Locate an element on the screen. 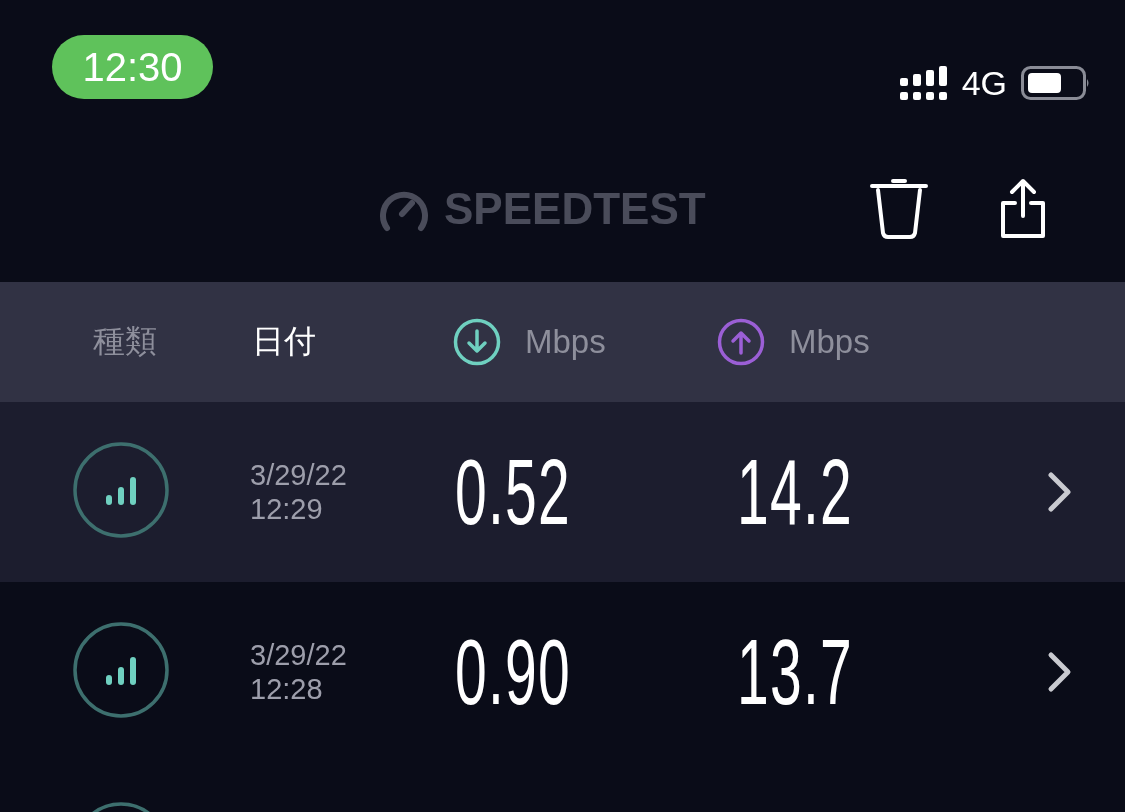  status-time: 12:30 is located at coordinates (132, 67).